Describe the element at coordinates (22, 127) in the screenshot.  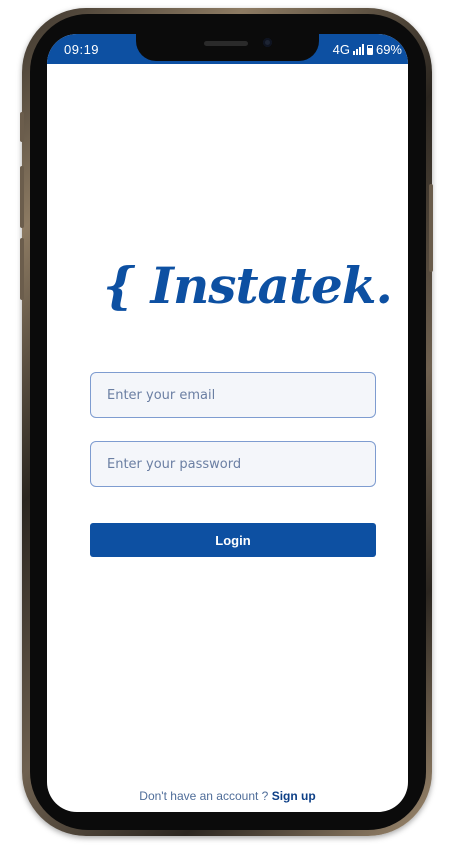
I see `mute-switch` at that location.